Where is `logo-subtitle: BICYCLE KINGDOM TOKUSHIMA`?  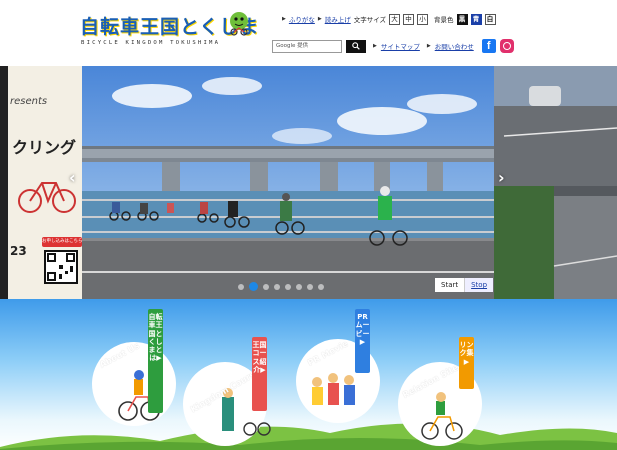 logo-subtitle: BICYCLE KINGDOM TOKUSHIMA is located at coordinates (151, 43).